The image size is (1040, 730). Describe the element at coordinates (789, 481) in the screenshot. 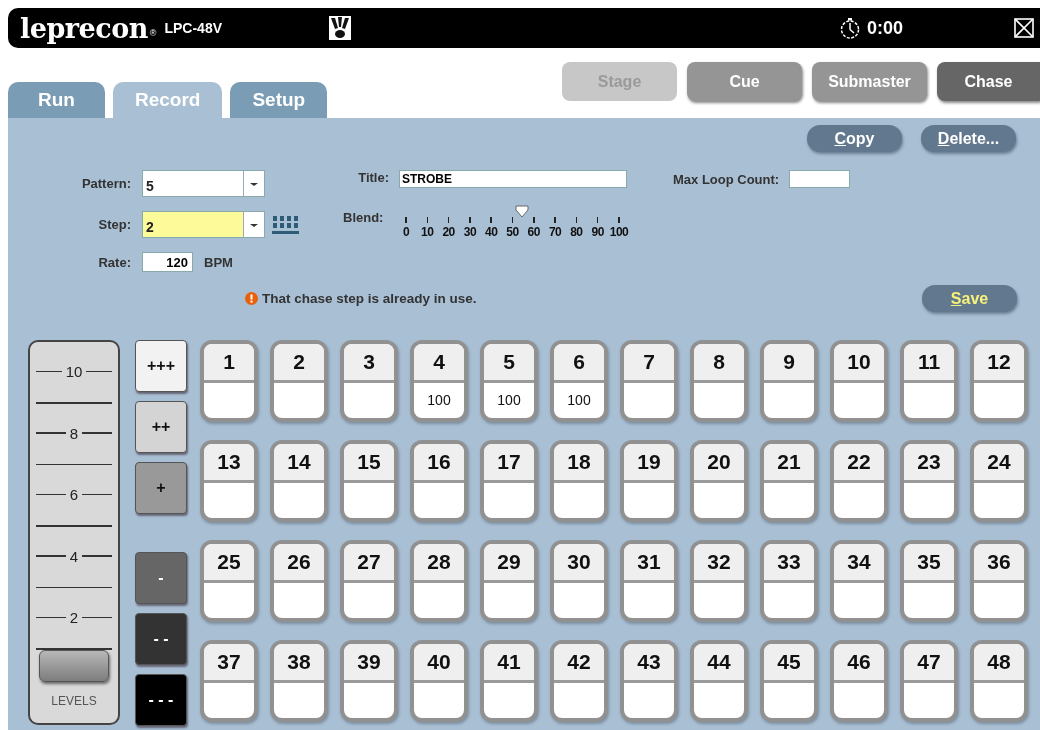

I see `channel-button: 21` at that location.